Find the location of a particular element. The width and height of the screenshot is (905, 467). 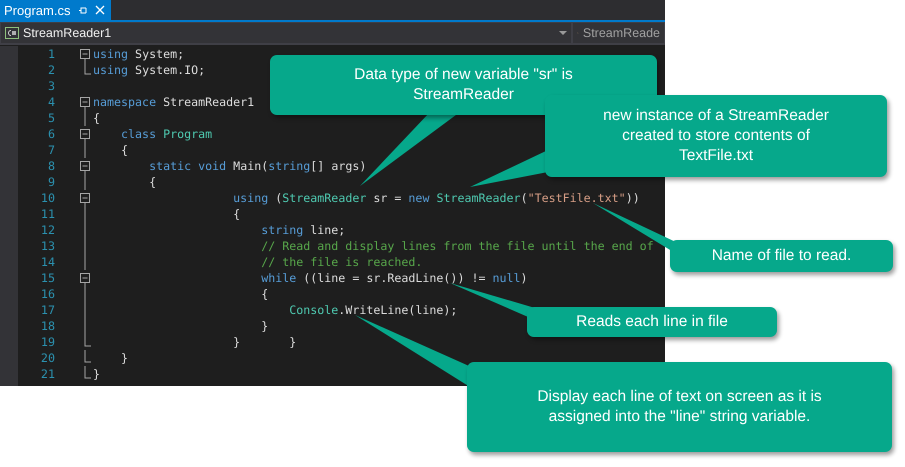

callout: Reads each line in file is located at coordinates (652, 322).